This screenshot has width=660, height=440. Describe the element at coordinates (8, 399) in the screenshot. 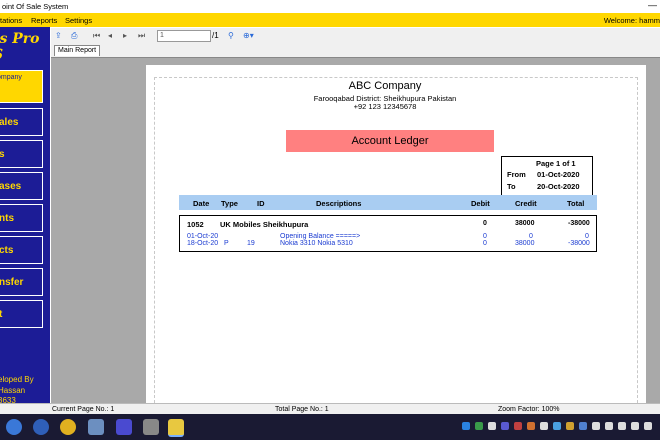

I see `developer-line-3: 3633` at that location.